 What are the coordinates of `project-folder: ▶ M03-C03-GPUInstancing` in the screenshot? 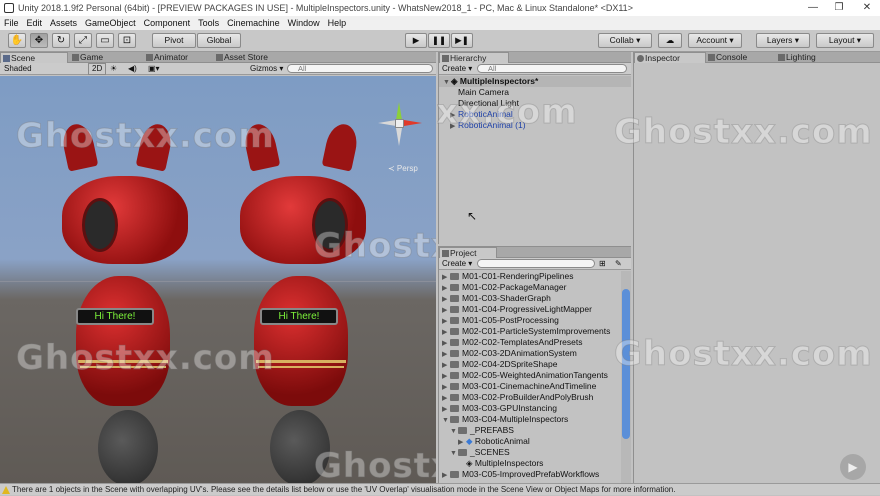 It's located at (530, 408).